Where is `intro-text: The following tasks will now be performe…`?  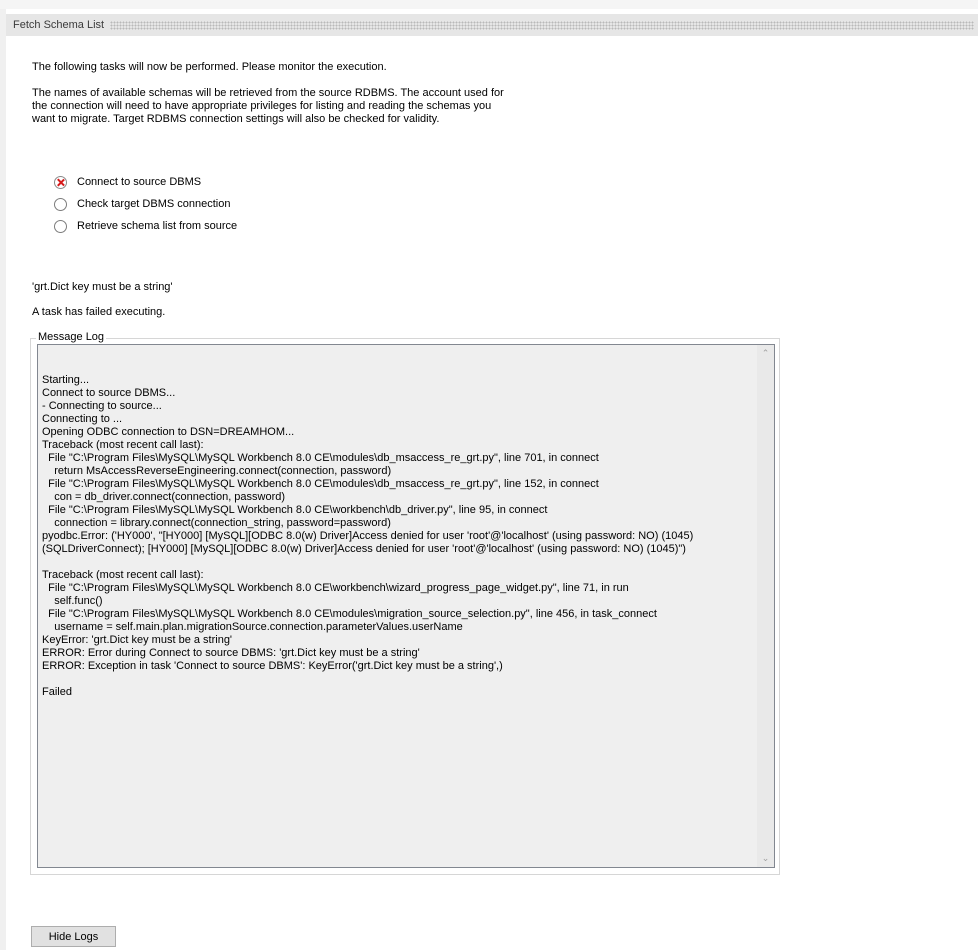 intro-text: The following tasks will now be performe… is located at coordinates (209, 67).